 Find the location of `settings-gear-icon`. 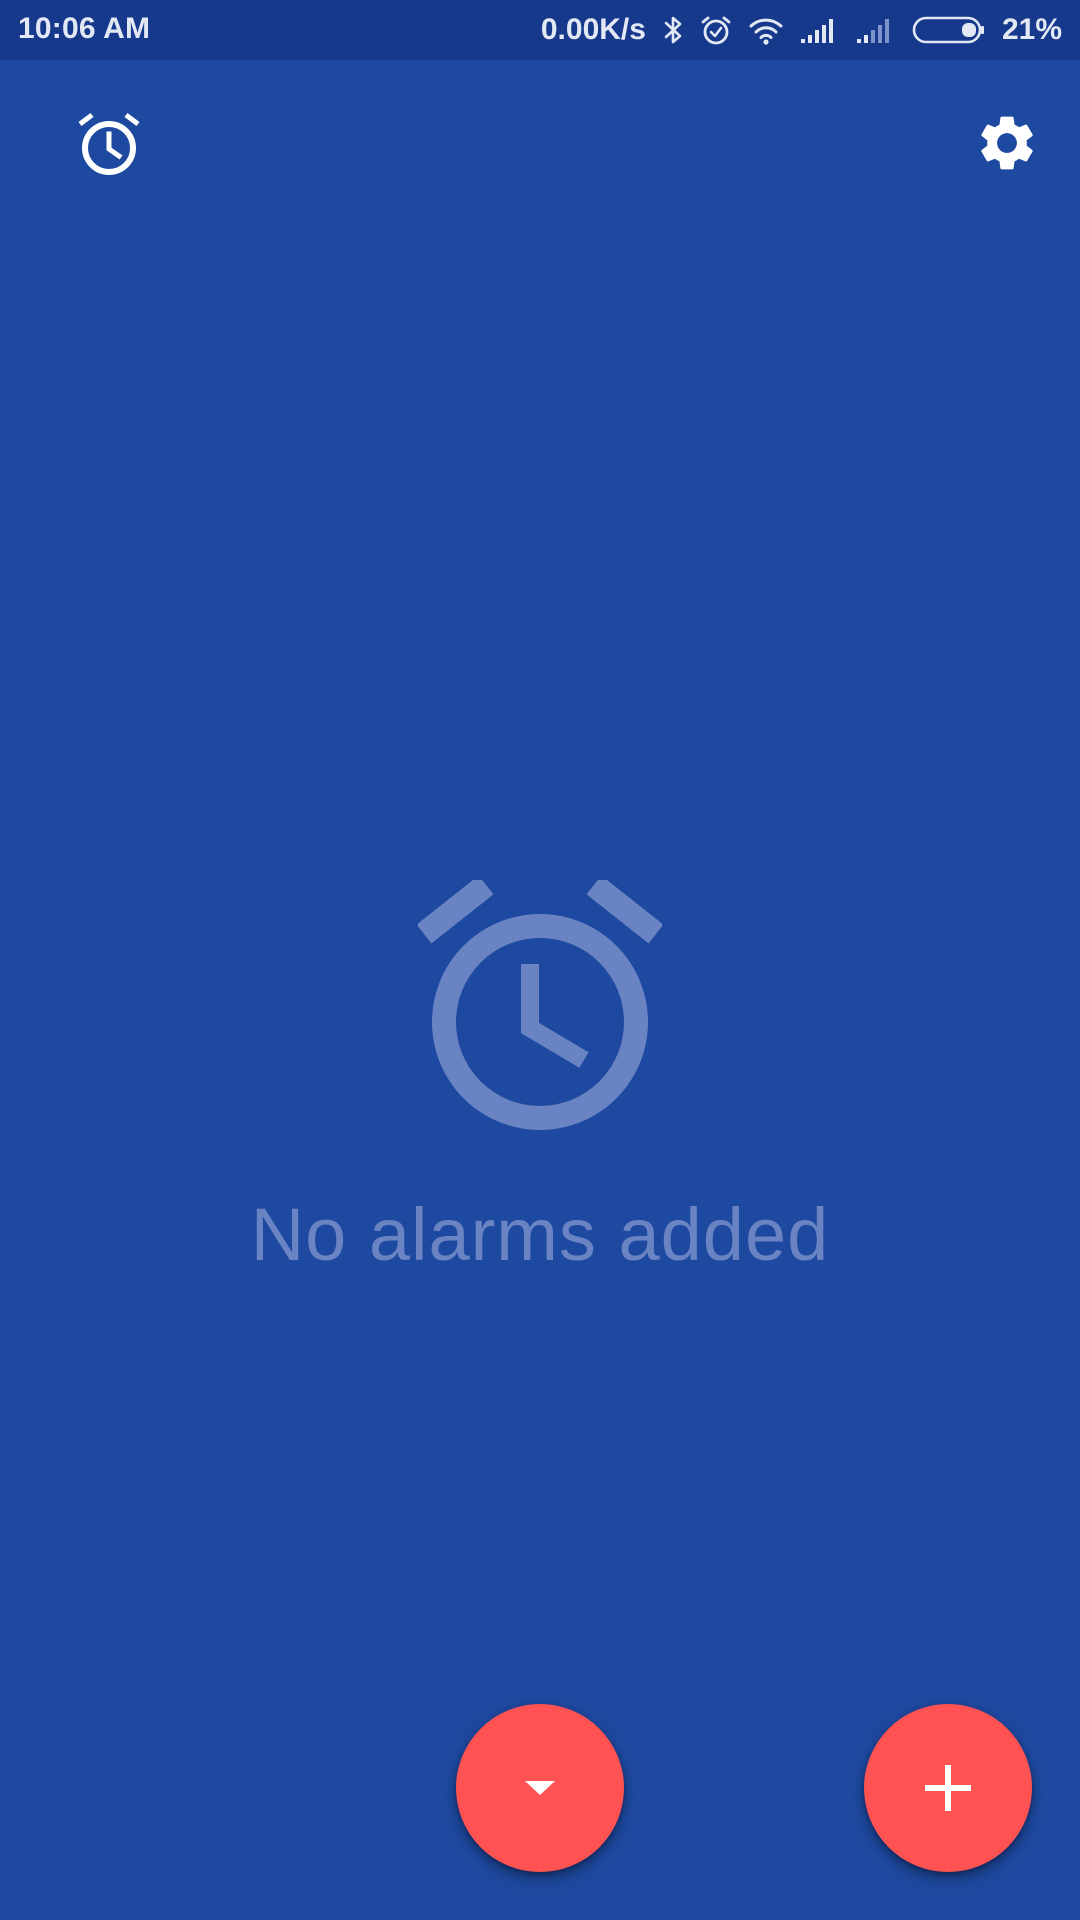

settings-gear-icon is located at coordinates (1007, 143).